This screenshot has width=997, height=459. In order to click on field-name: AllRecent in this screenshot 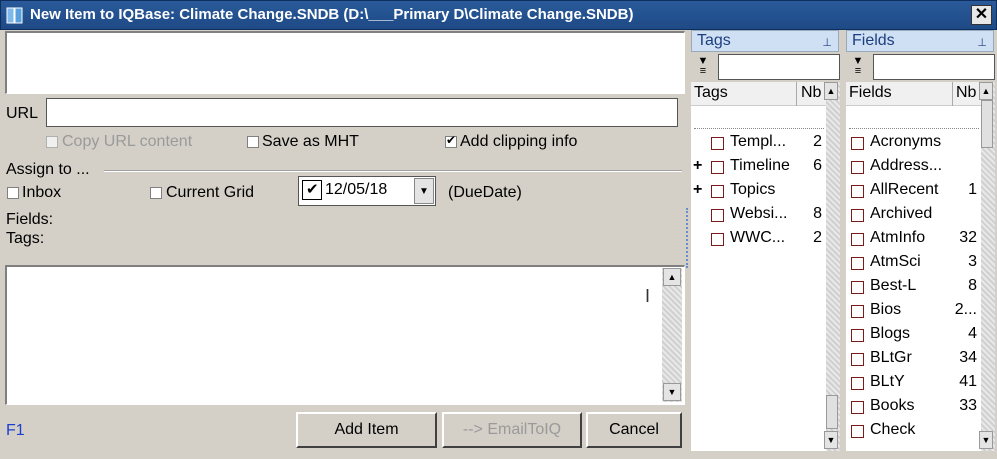, I will do `click(904, 189)`.